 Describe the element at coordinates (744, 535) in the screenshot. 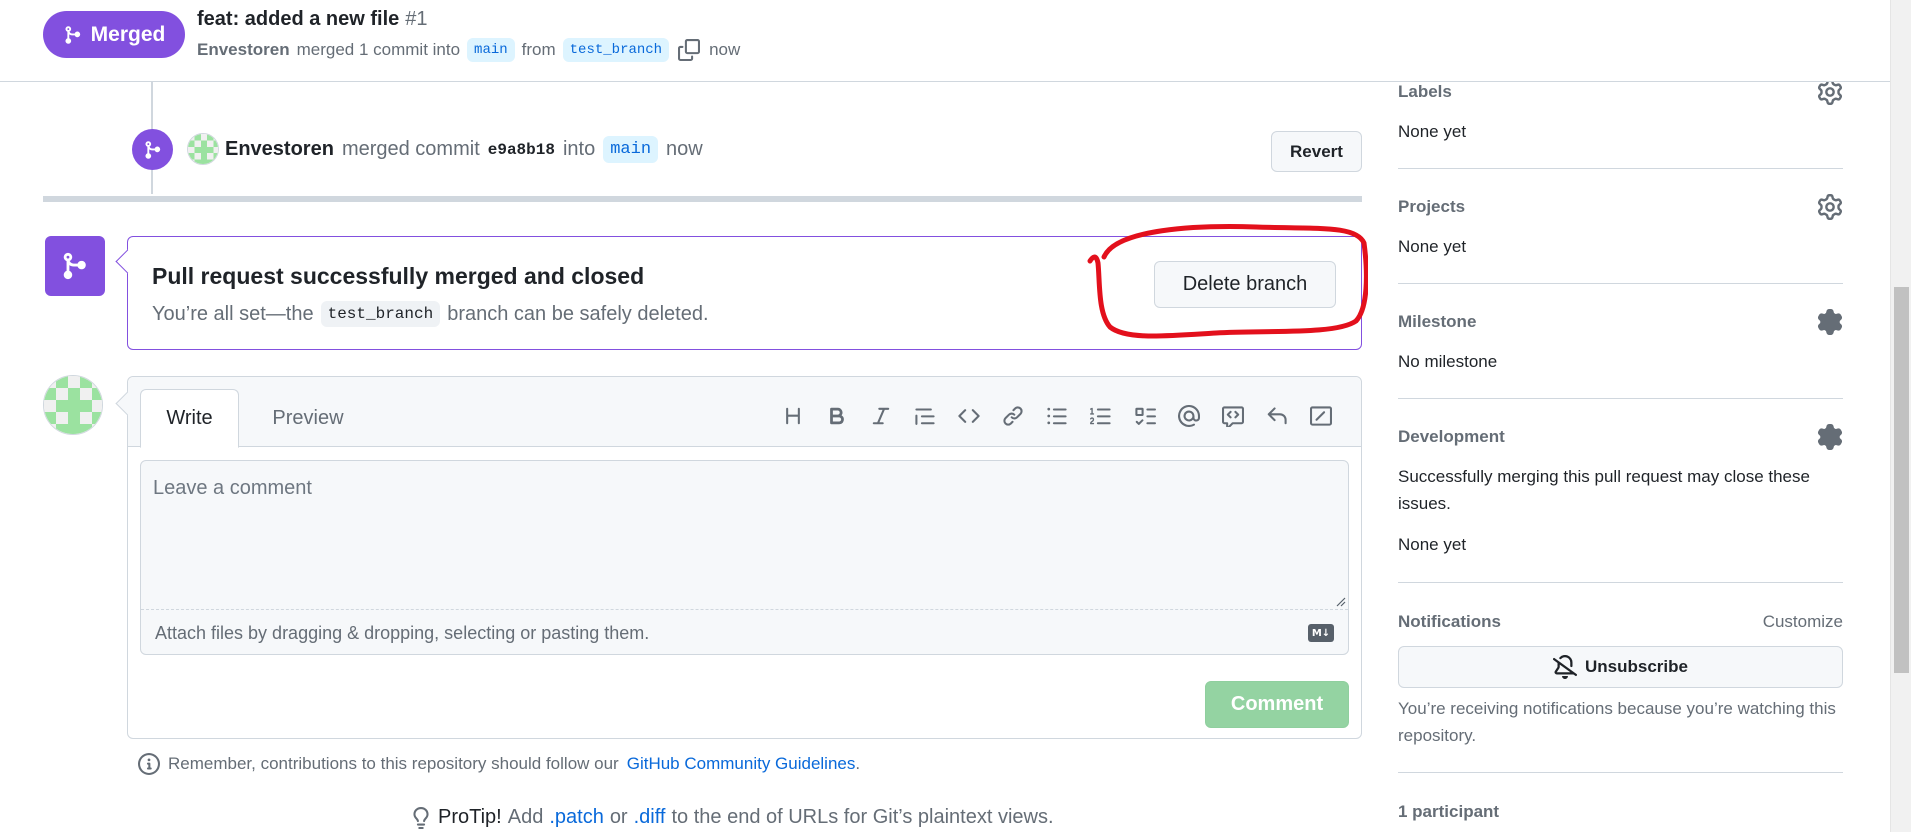

I see `comment-textarea` at that location.